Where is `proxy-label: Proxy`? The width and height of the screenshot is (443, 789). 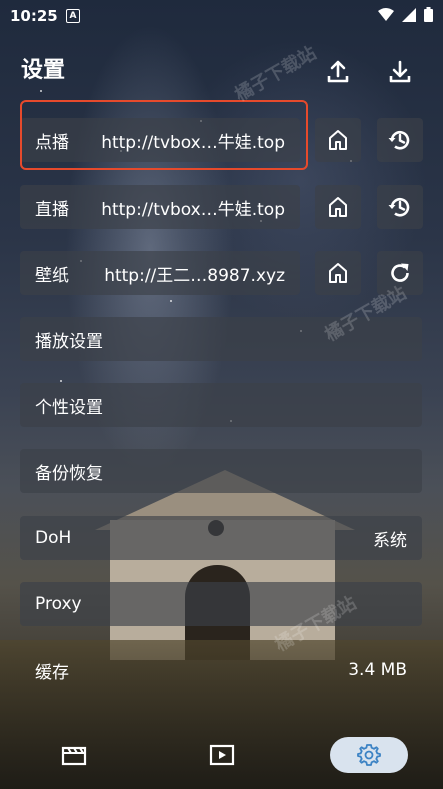
proxy-label: Proxy is located at coordinates (58, 604).